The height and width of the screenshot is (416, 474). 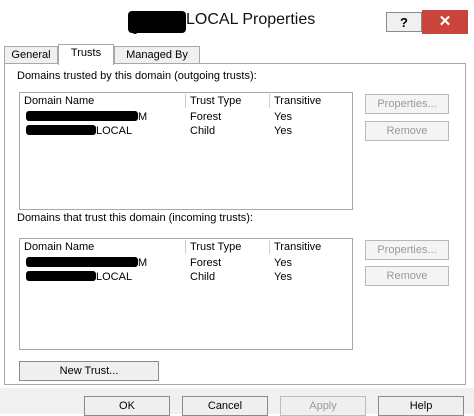 What do you see at coordinates (323, 406) in the screenshot?
I see `apply-button: Apply` at bounding box center [323, 406].